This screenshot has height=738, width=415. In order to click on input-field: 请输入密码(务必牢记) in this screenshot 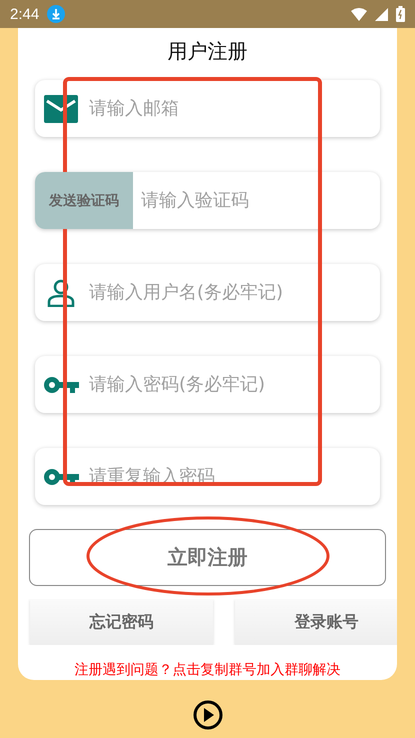, I will do `click(233, 384)`.